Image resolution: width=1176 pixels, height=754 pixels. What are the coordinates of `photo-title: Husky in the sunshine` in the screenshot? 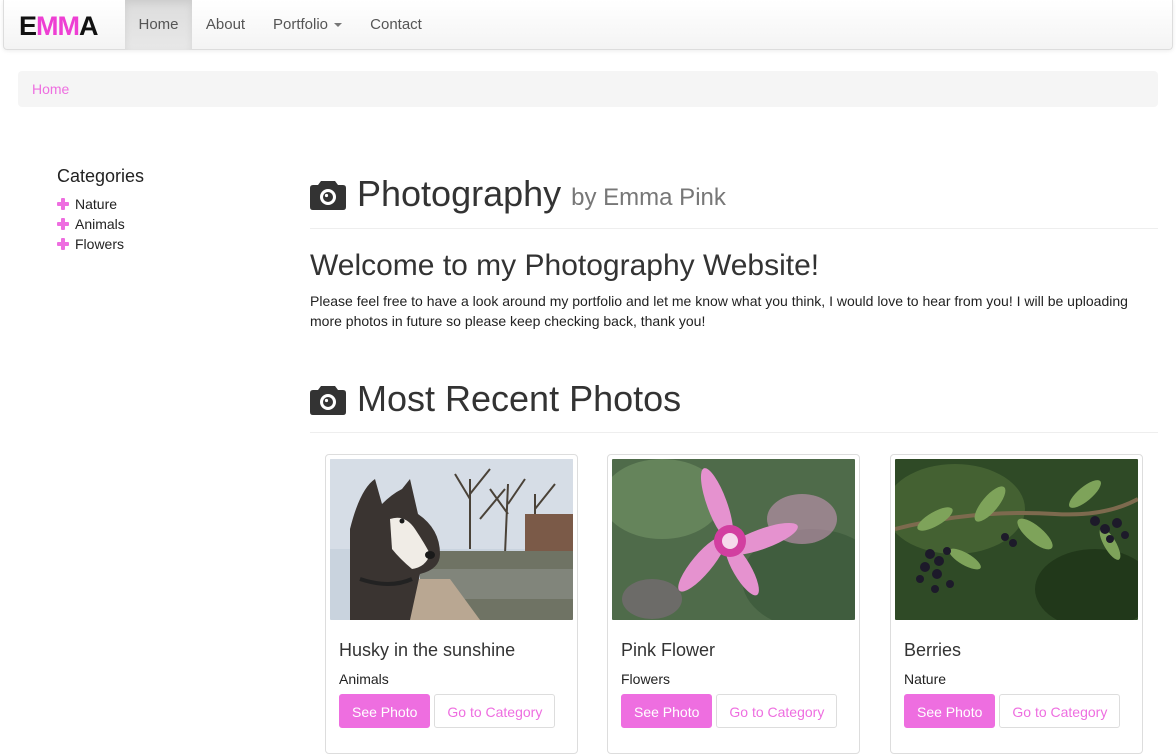 It's located at (427, 650).